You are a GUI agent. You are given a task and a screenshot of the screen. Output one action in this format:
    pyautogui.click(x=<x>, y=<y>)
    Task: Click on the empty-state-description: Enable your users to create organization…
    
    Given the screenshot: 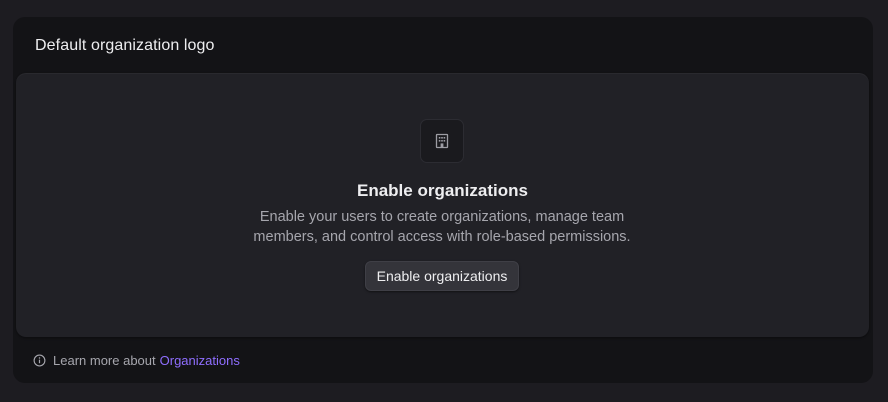 What is the action you would take?
    pyautogui.click(x=442, y=227)
    